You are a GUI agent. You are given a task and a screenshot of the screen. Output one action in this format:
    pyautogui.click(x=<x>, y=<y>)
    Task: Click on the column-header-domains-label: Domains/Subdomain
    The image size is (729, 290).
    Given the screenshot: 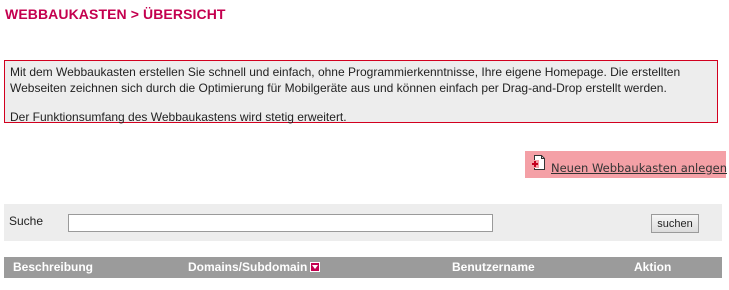 What is the action you would take?
    pyautogui.click(x=247, y=267)
    